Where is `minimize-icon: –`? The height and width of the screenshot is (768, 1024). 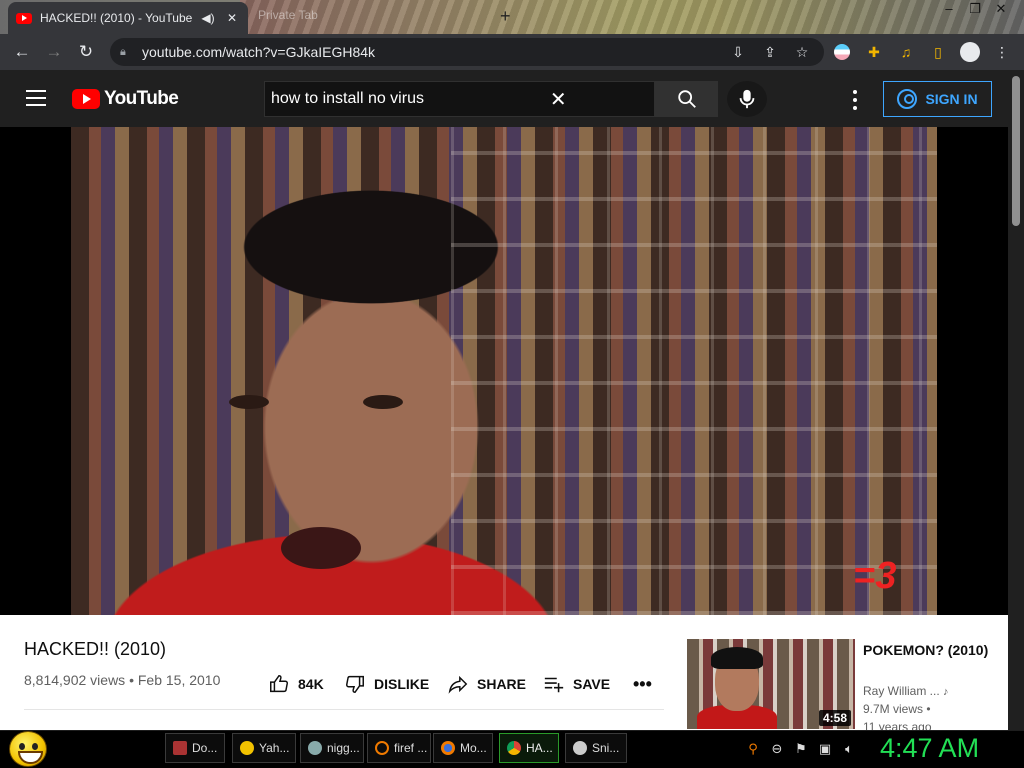
minimize-icon: – is located at coordinates (949, 9).